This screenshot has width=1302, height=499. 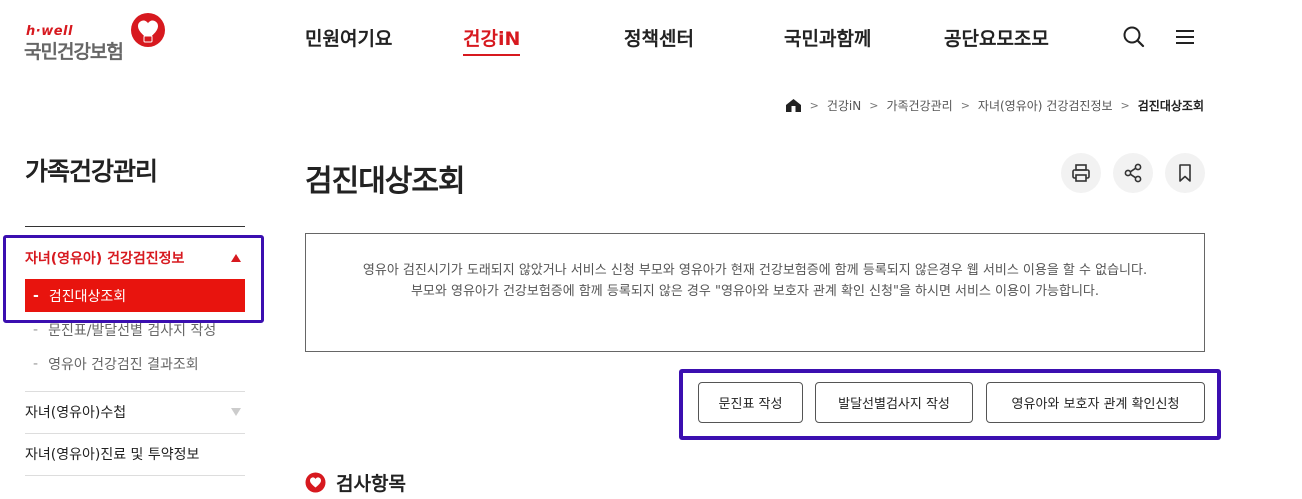 I want to click on sidebar-item-questionnaire: - 문진표/발달선별 검사지 작성, so click(x=124, y=330).